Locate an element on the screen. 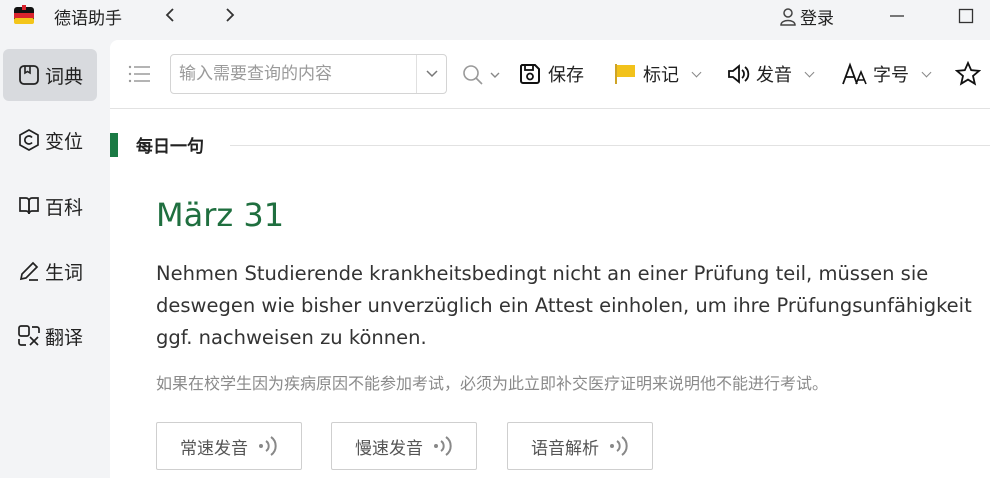 This screenshot has height=478, width=990. sidebar-item-label: 词典 is located at coordinates (64, 76).